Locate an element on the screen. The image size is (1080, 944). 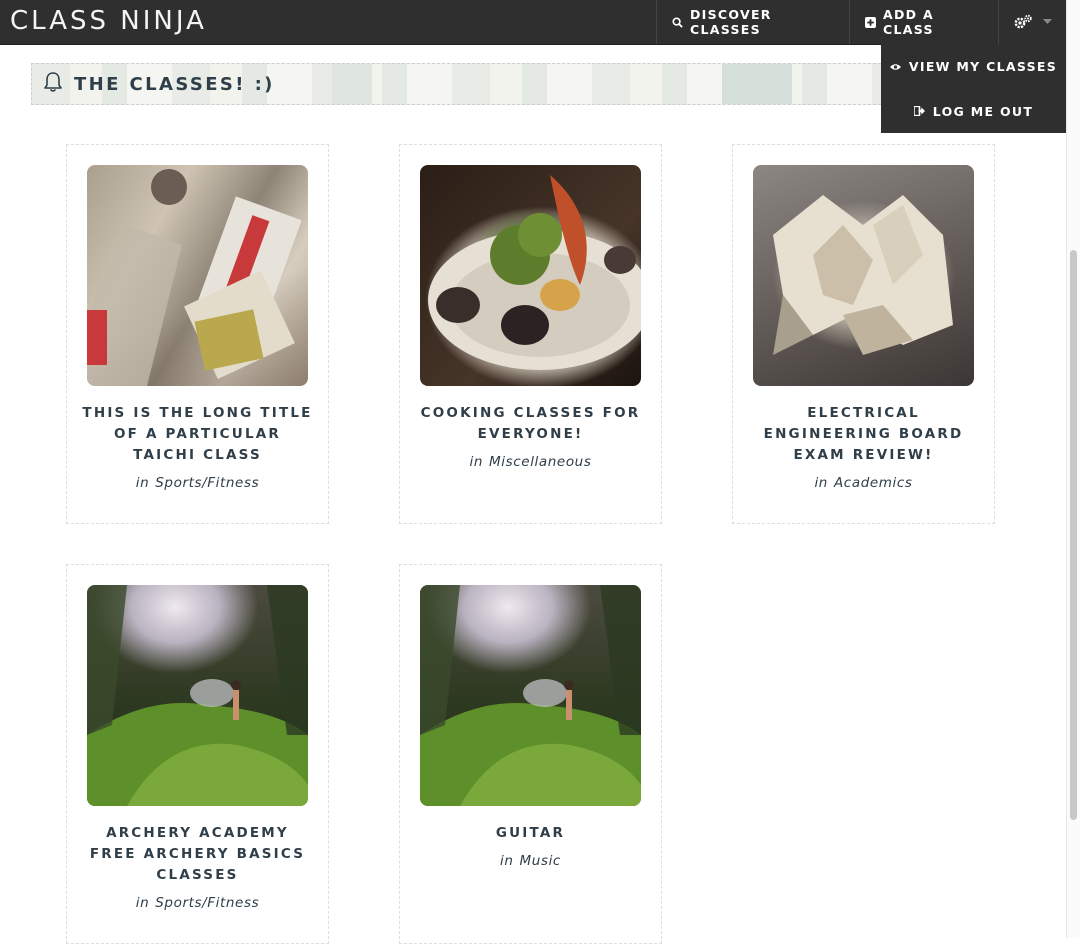
class-title-line: COOKING CLASSES FOR is located at coordinates (530, 413).